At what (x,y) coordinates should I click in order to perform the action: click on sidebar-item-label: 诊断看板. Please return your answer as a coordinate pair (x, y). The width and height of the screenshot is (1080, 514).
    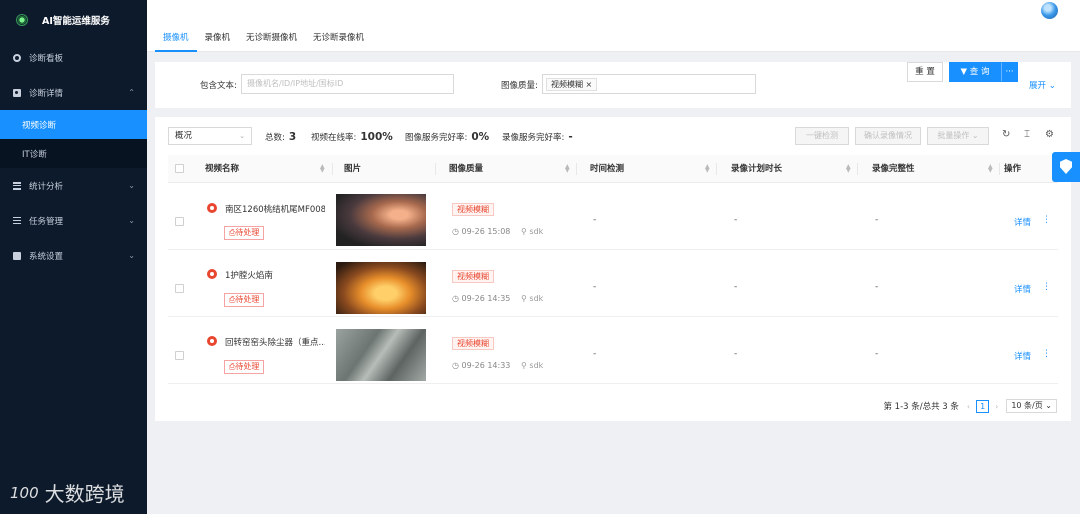
    Looking at the image, I should click on (46, 58).